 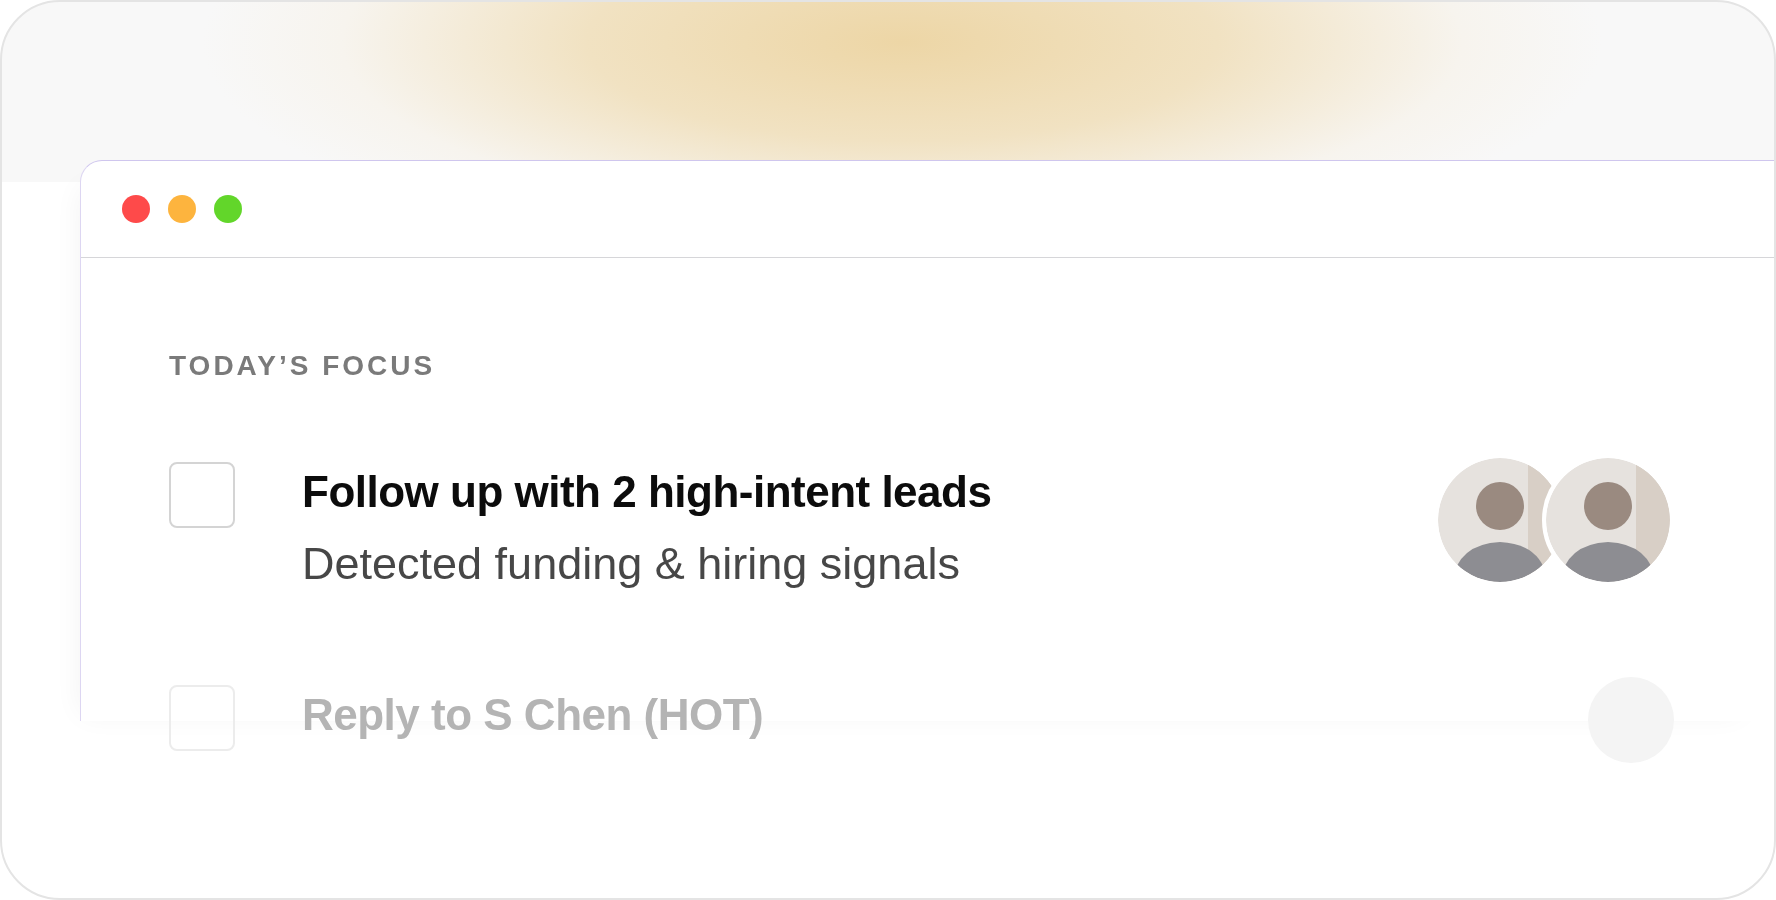 I want to click on task-title: Follow up with 2 high-intent leads, so click(x=647, y=492).